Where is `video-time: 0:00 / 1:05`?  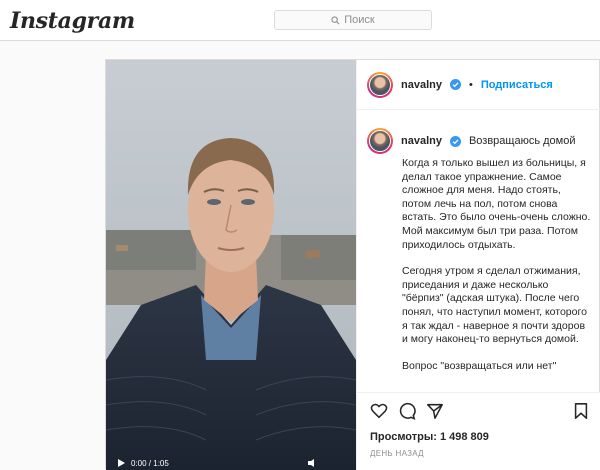 video-time: 0:00 / 1:05 is located at coordinates (150, 463).